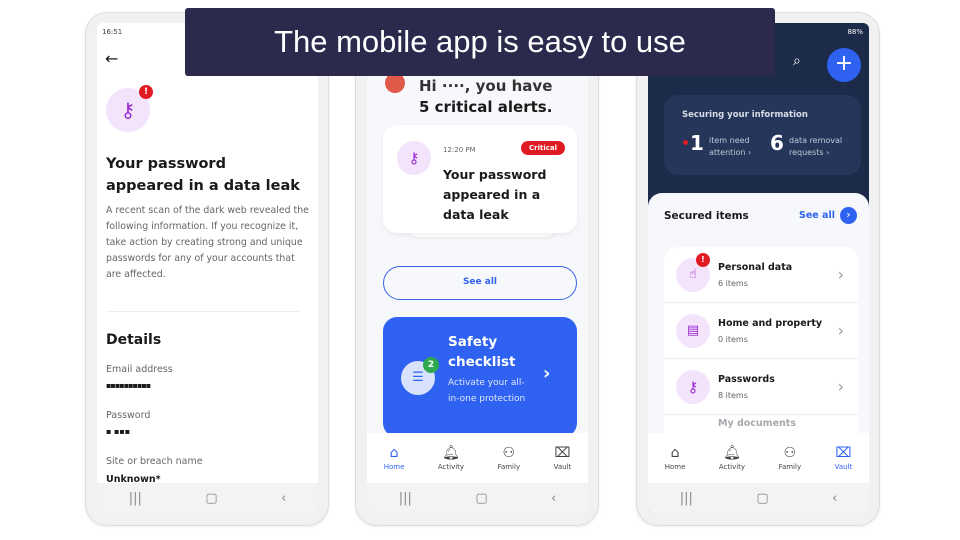 The image size is (960, 540). What do you see at coordinates (139, 369) in the screenshot?
I see `field-label: Email address` at bounding box center [139, 369].